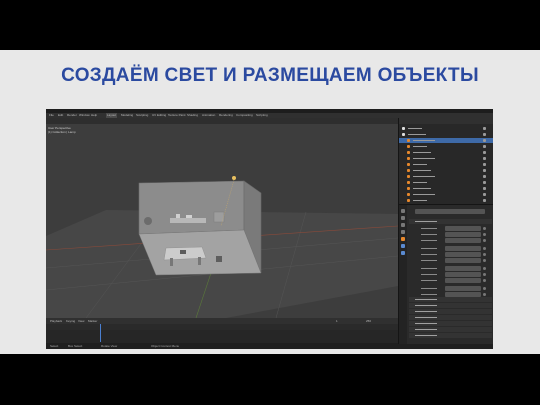 Image resolution: width=540 pixels, height=405 pixels. What do you see at coordinates (450, 329) in the screenshot?
I see `section-visibility` at bounding box center [450, 329].